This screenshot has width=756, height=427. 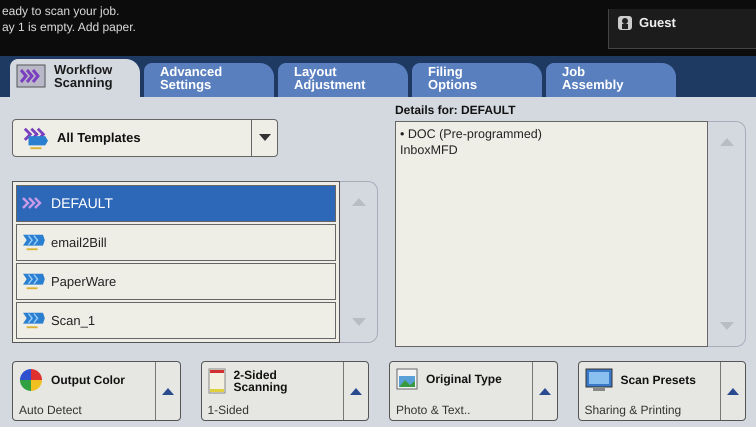 What do you see at coordinates (284, 391) in the screenshot?
I see `feature-button: 2-Sided Scanning 1-Sided` at bounding box center [284, 391].